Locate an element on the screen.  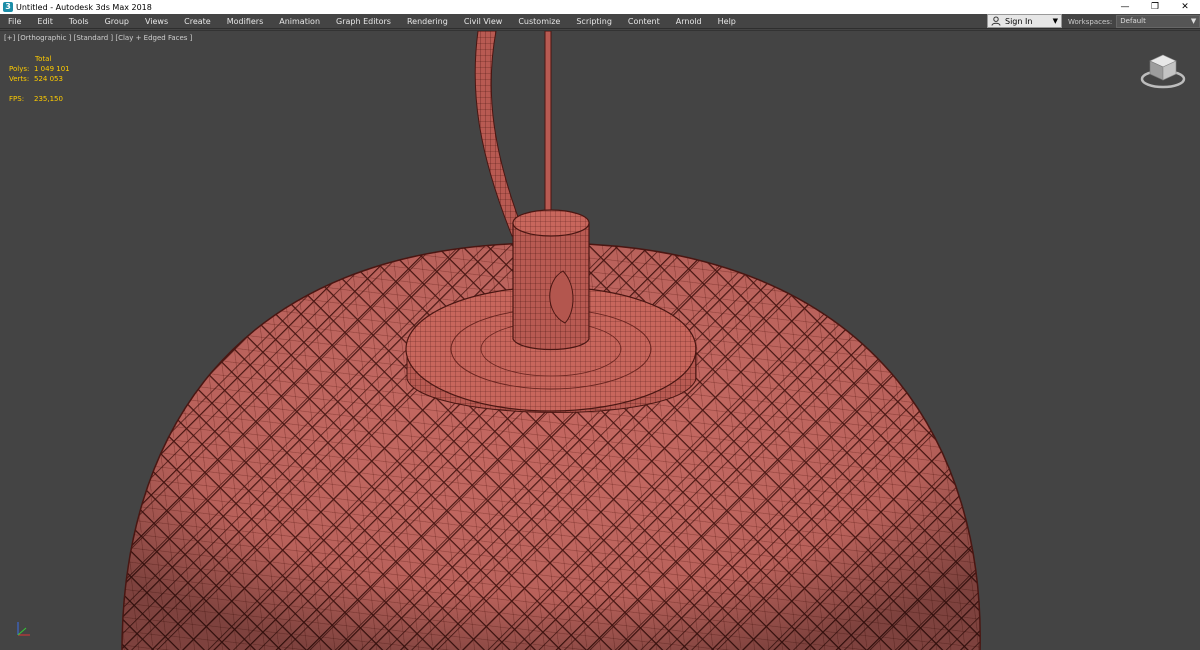
workspaces-selector: Workspaces: Default ▼ is located at coordinates (1134, 21).